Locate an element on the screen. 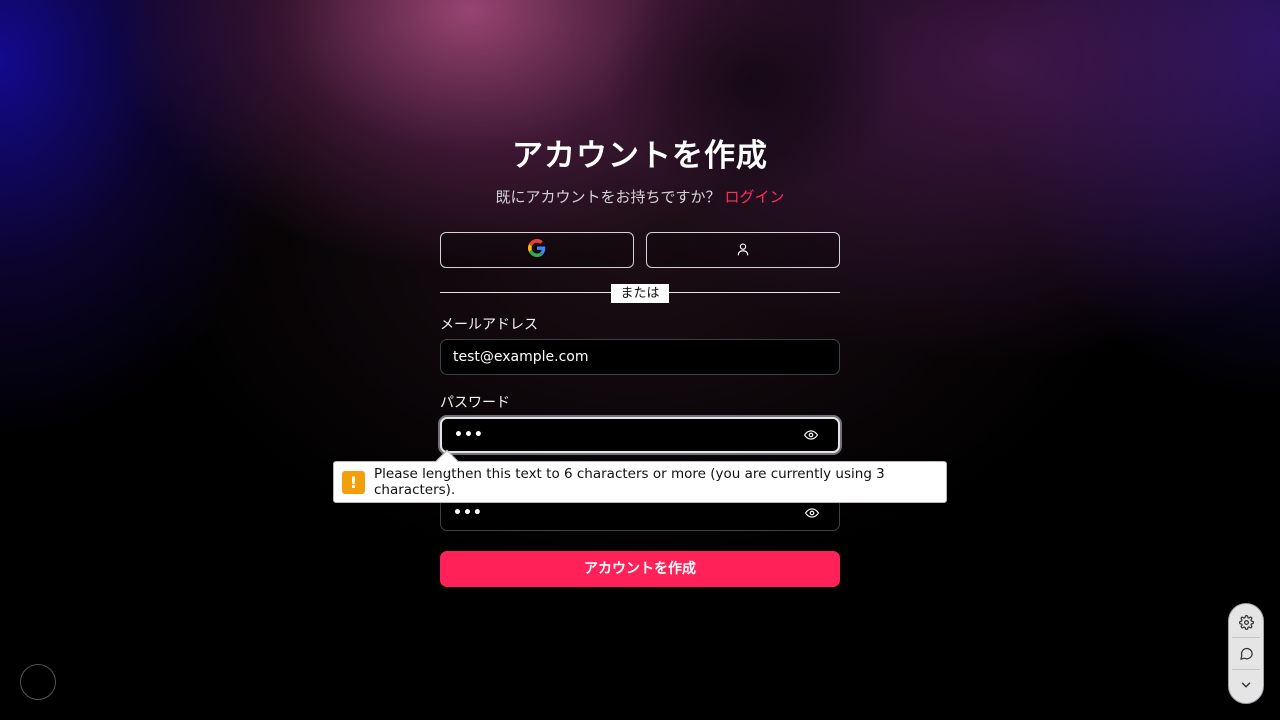  google-signin-button is located at coordinates (537, 250).